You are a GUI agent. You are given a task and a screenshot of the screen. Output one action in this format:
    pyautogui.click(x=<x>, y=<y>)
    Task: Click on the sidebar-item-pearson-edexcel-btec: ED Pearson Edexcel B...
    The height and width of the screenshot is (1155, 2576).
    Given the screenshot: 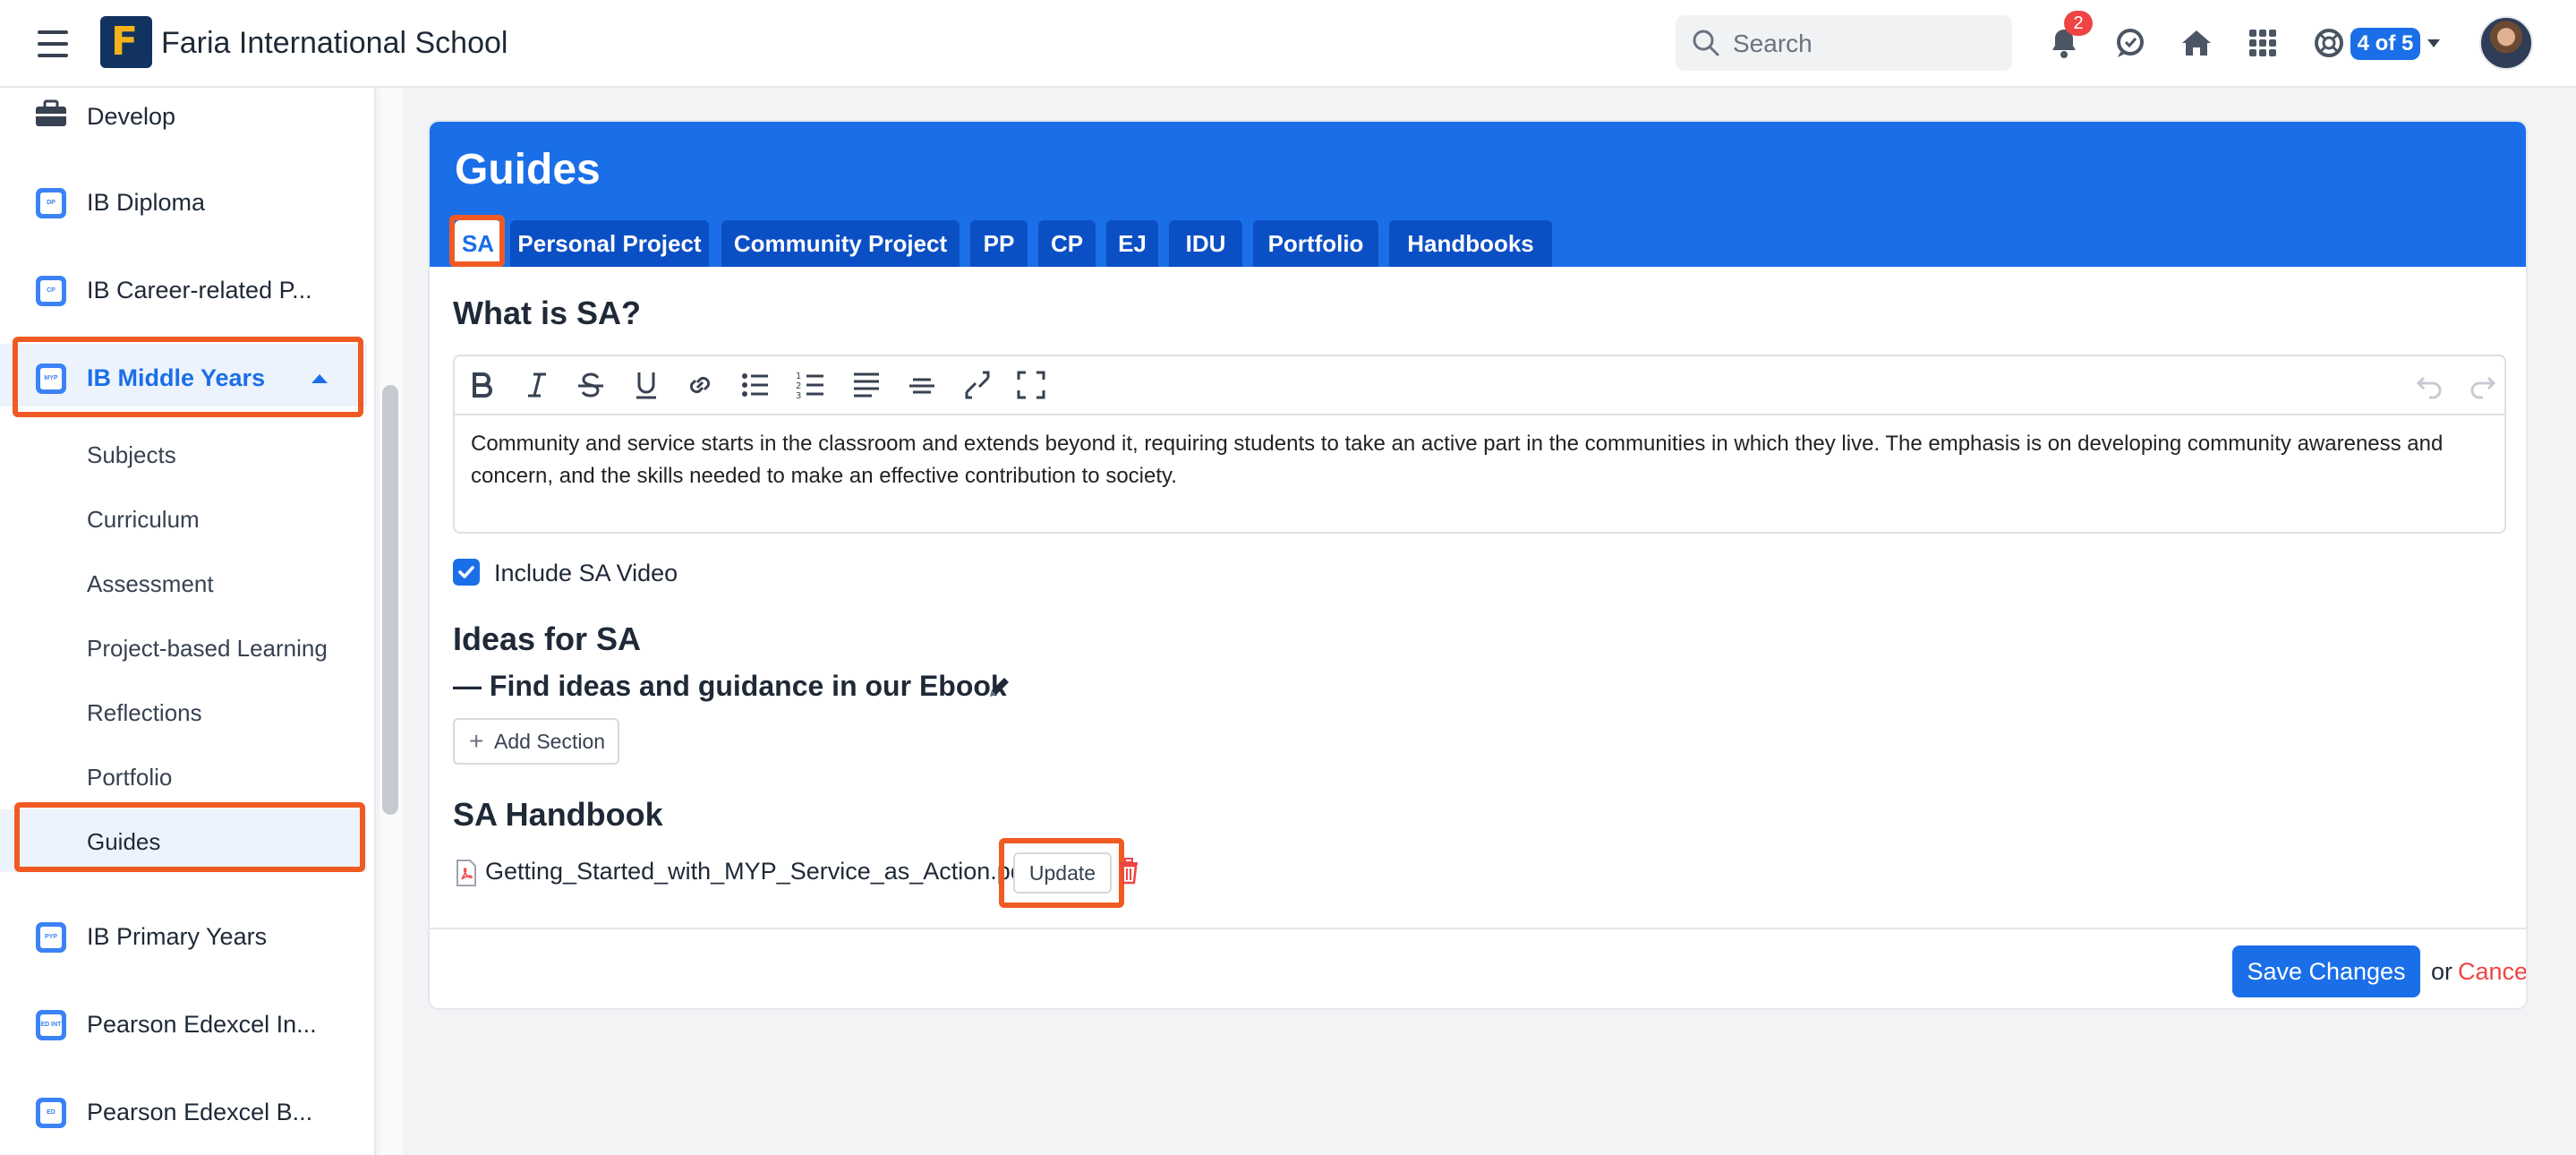 What is the action you would take?
    pyautogui.click(x=183, y=1109)
    